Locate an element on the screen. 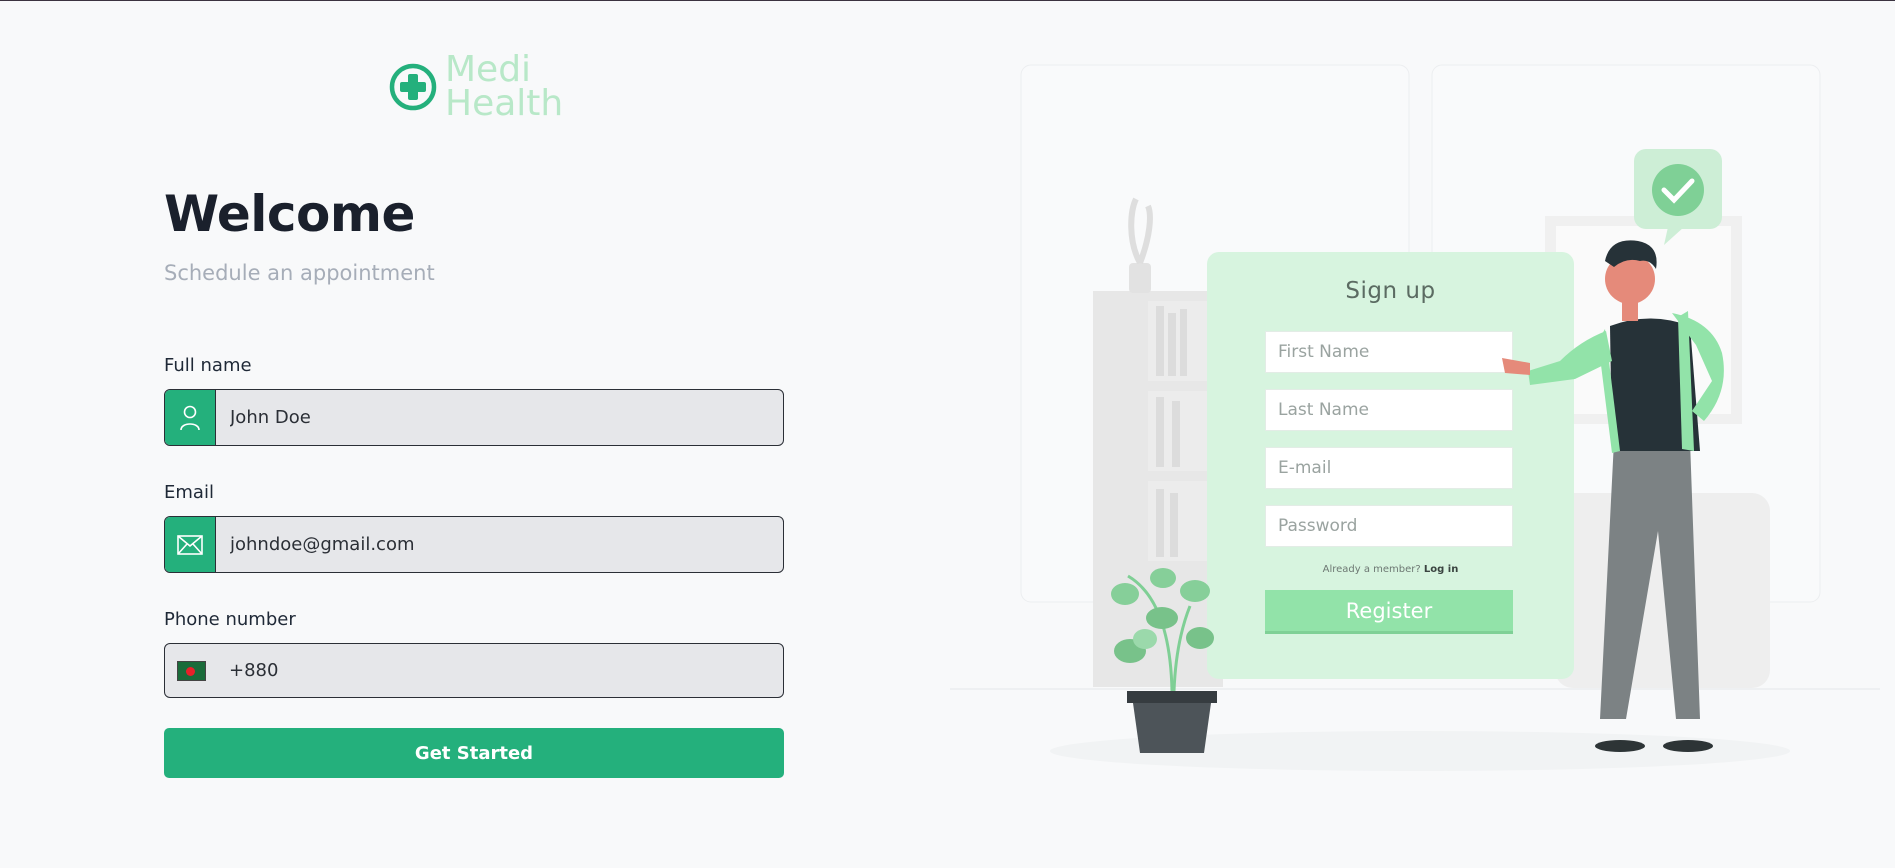 The height and width of the screenshot is (868, 1895). login-link: Log in is located at coordinates (1441, 569).